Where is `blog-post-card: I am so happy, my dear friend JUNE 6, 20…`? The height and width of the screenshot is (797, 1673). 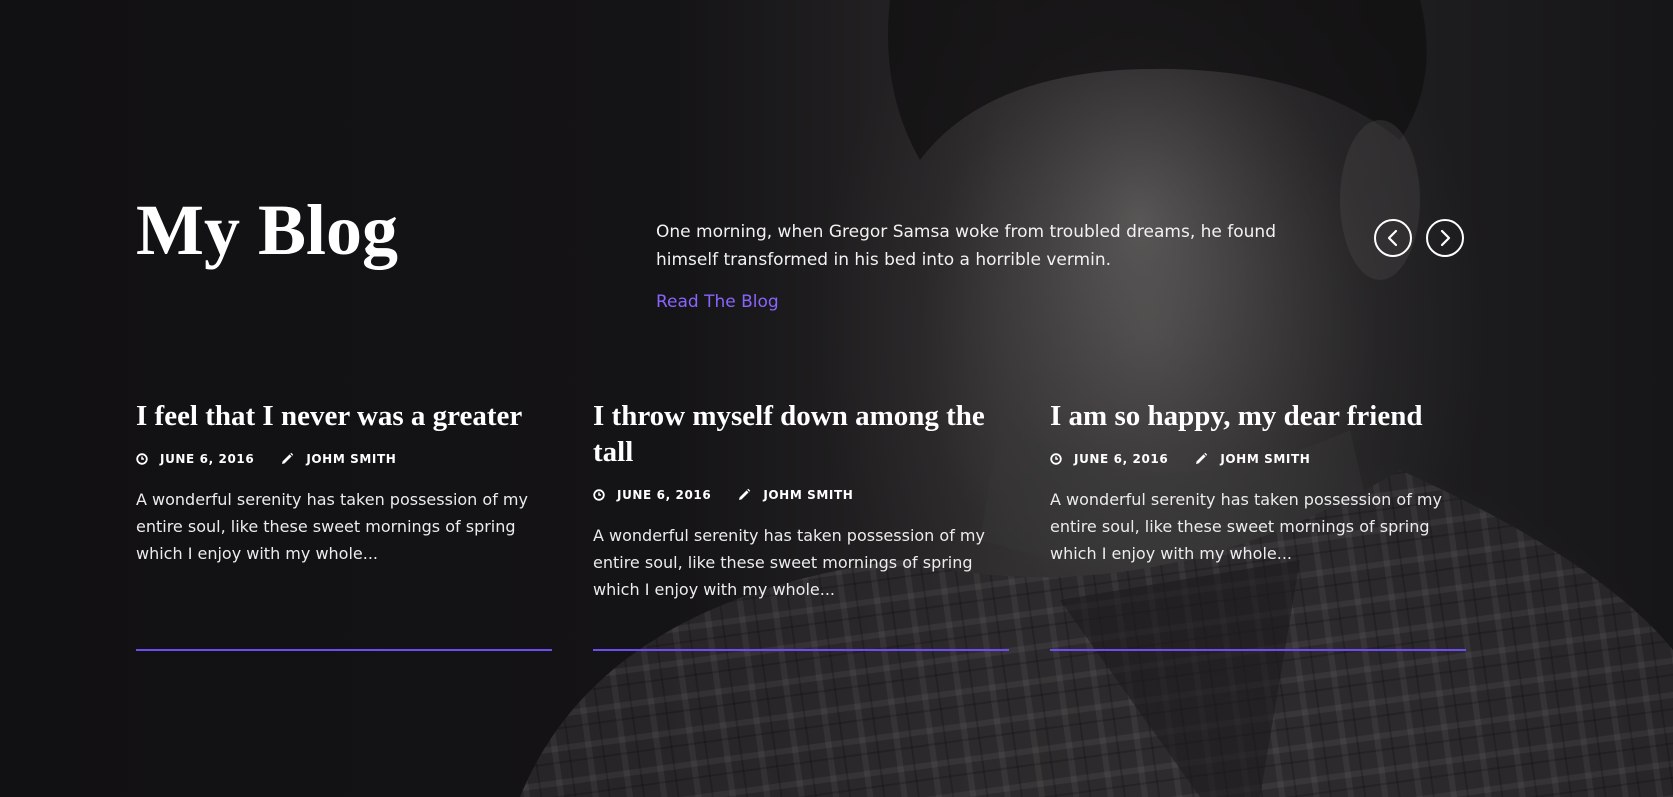
blog-post-card: I am so happy, my dear friend JUNE 6, 20… is located at coordinates (1258, 482).